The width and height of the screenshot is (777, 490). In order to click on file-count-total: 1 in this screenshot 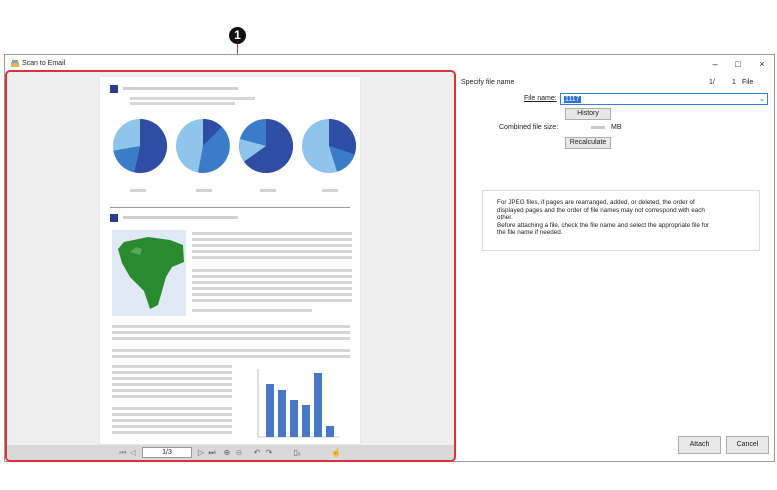, I will do `click(734, 82)`.